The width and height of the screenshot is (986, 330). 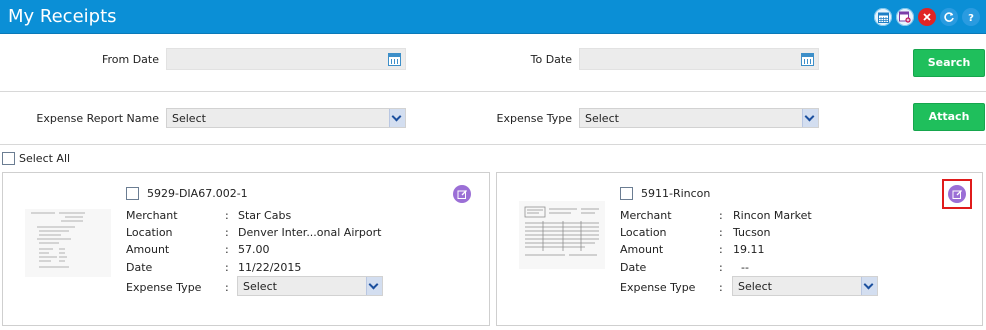 What do you see at coordinates (602, 118) in the screenshot?
I see `expense-type-select-value: Select` at bounding box center [602, 118].